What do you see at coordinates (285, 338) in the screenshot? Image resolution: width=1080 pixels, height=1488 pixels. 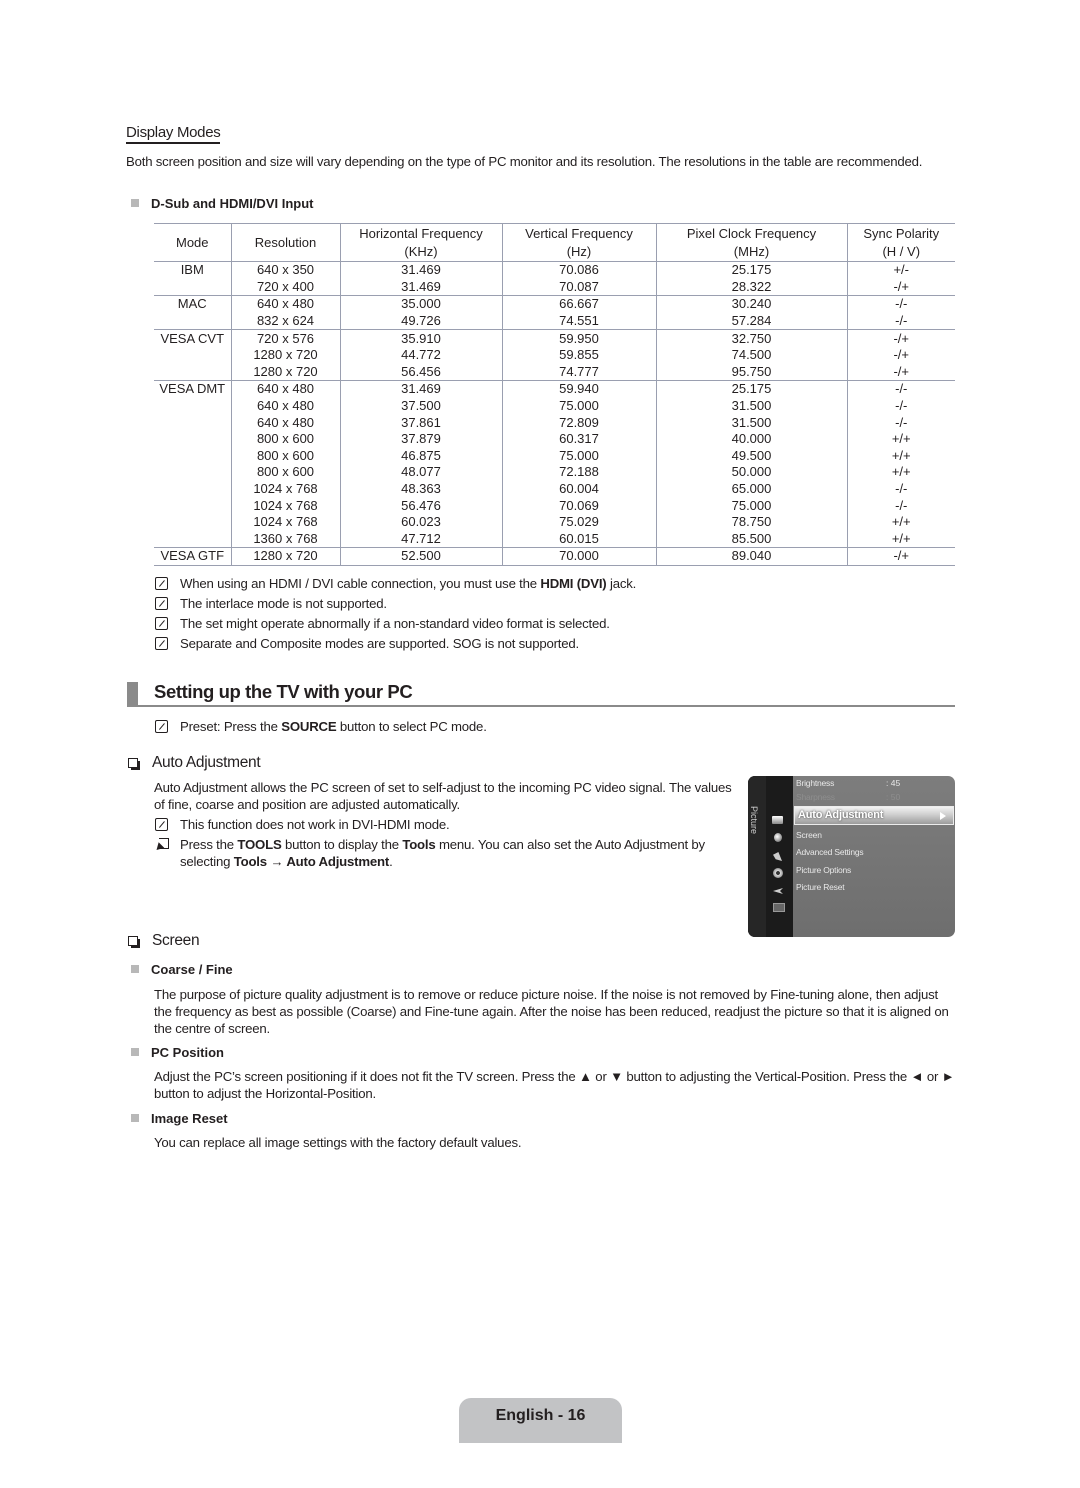 I see `cell-resolution: 720 x 576` at bounding box center [285, 338].